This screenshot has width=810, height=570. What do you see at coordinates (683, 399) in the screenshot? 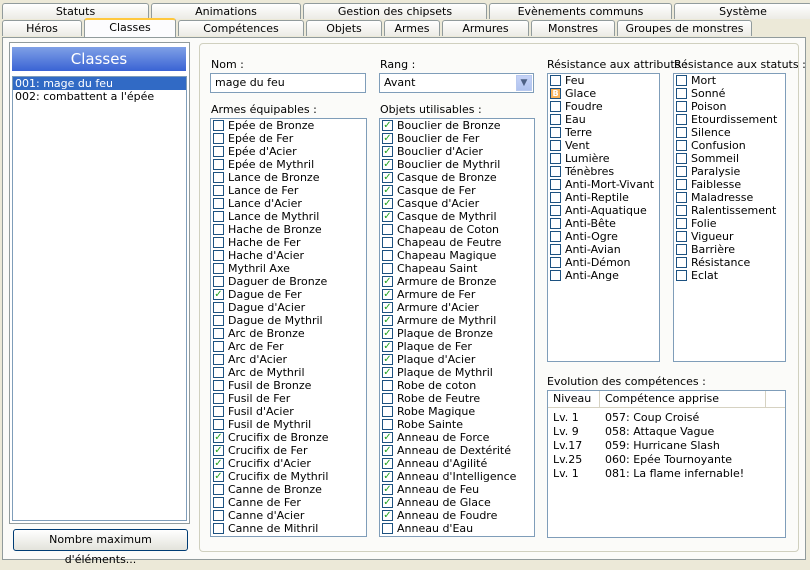
I see `col-competence: Compétence apprise` at bounding box center [683, 399].